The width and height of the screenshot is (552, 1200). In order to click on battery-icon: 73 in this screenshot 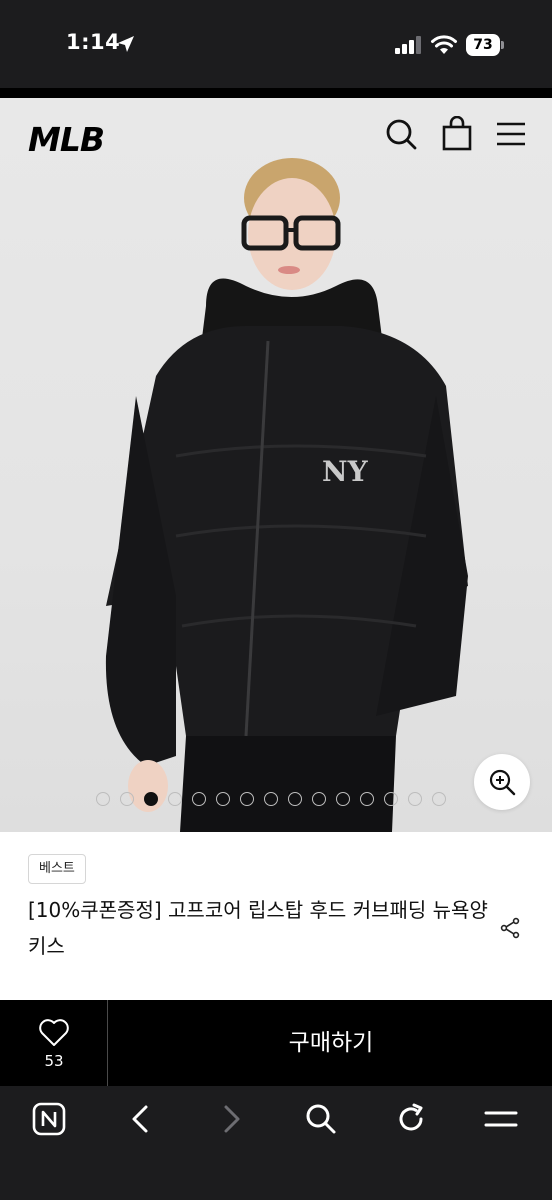, I will do `click(485, 45)`.